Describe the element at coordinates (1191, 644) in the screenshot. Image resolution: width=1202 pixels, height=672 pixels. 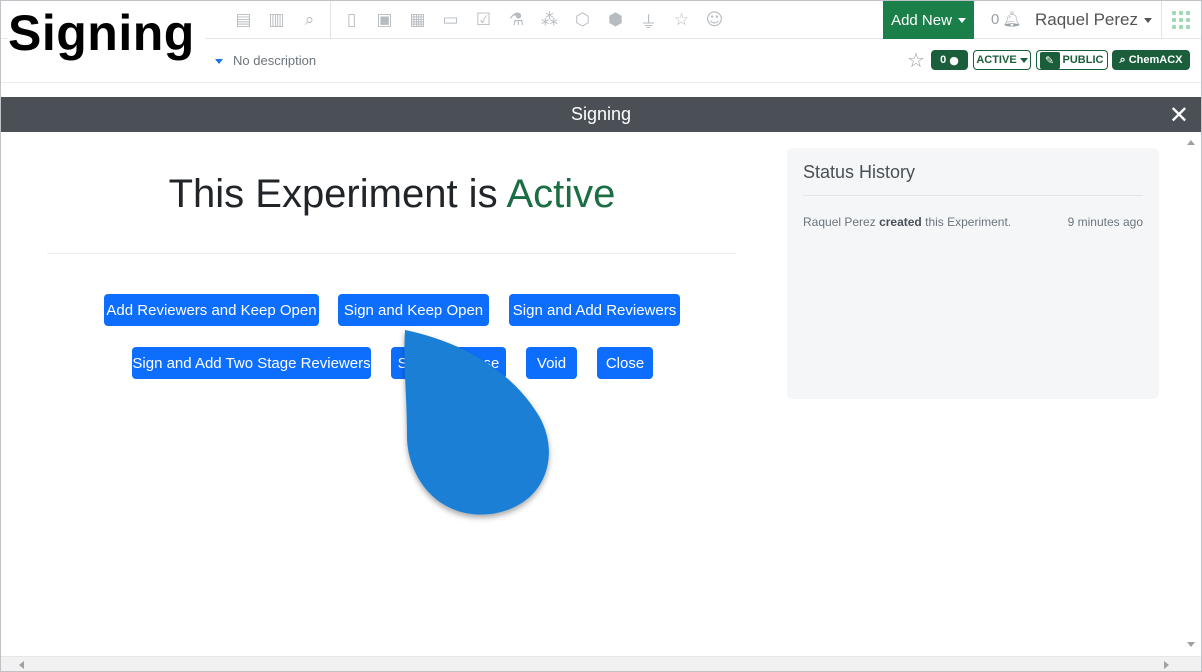
I see `scroll-down-icon` at that location.